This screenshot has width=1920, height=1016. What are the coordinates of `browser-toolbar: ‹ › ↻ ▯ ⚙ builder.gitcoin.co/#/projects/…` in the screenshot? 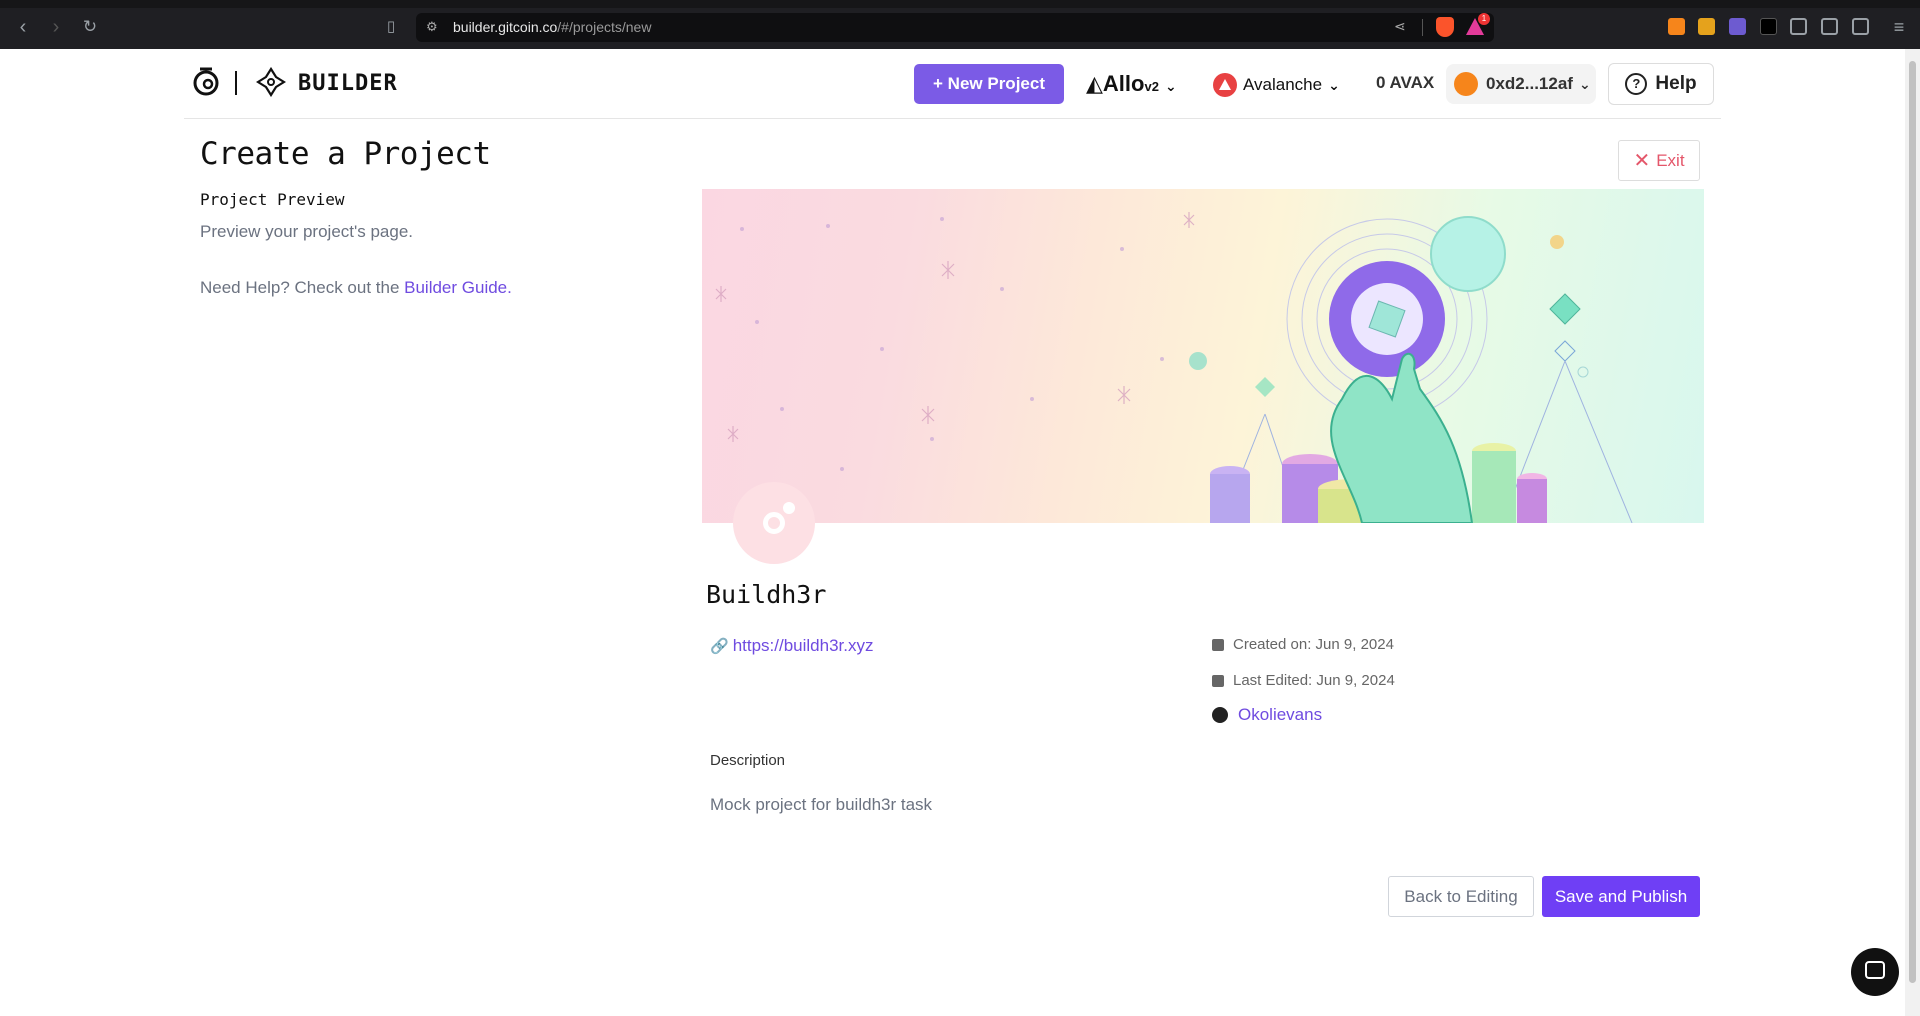 It's located at (960, 24).